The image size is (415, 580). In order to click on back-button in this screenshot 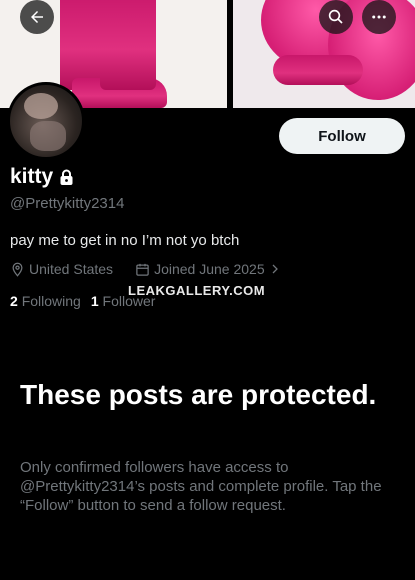, I will do `click(37, 17)`.